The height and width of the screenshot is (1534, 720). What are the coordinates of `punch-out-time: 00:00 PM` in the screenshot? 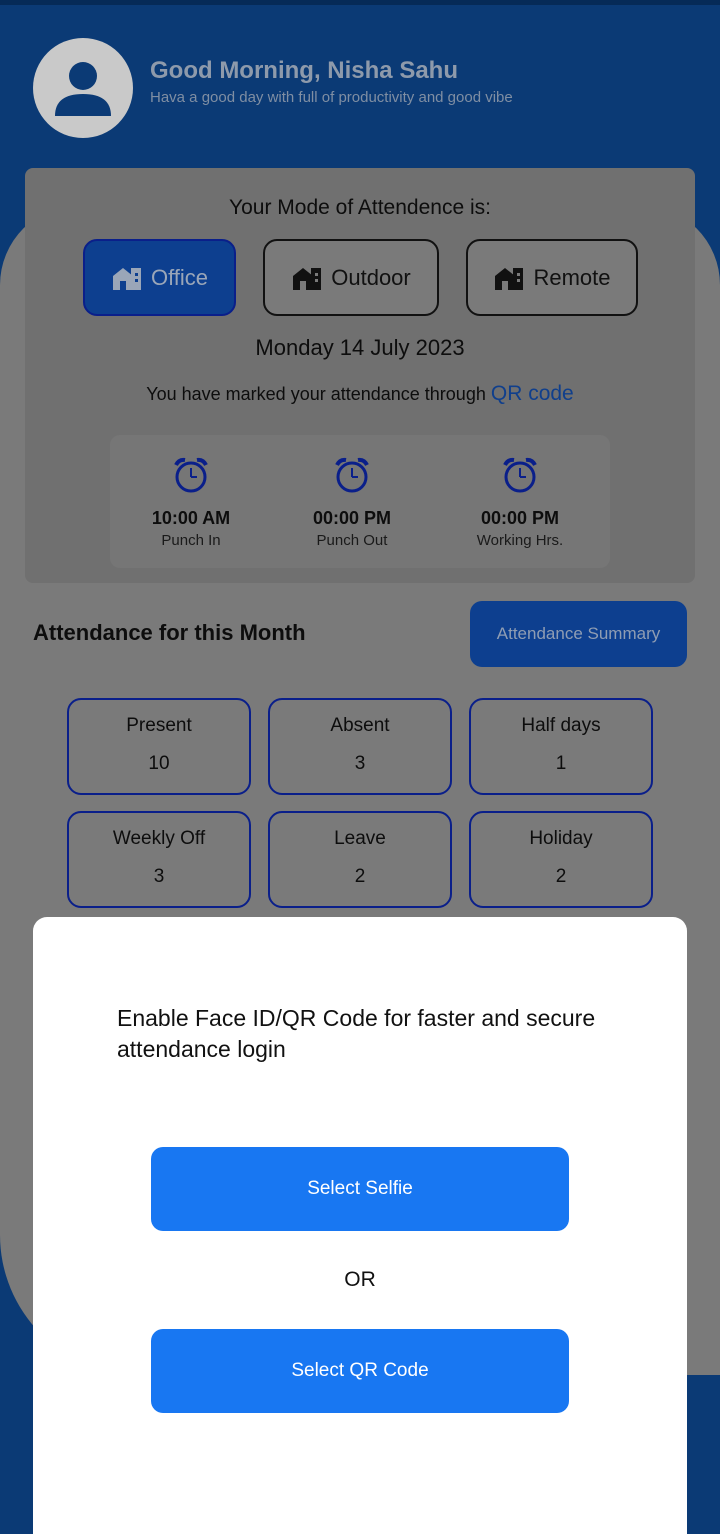 It's located at (352, 518).